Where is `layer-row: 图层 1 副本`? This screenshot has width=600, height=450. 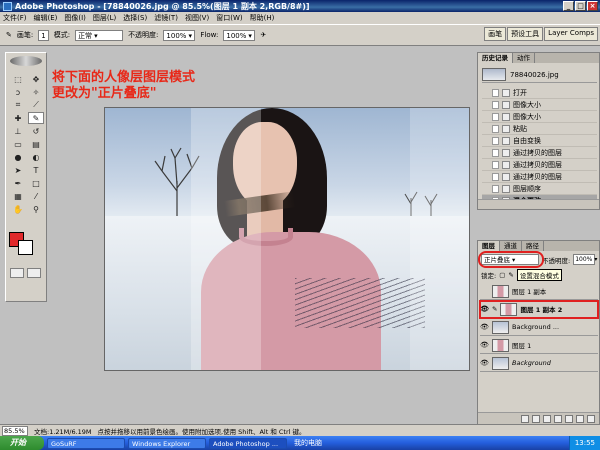 layer-row: 图层 1 副本 is located at coordinates (539, 291).